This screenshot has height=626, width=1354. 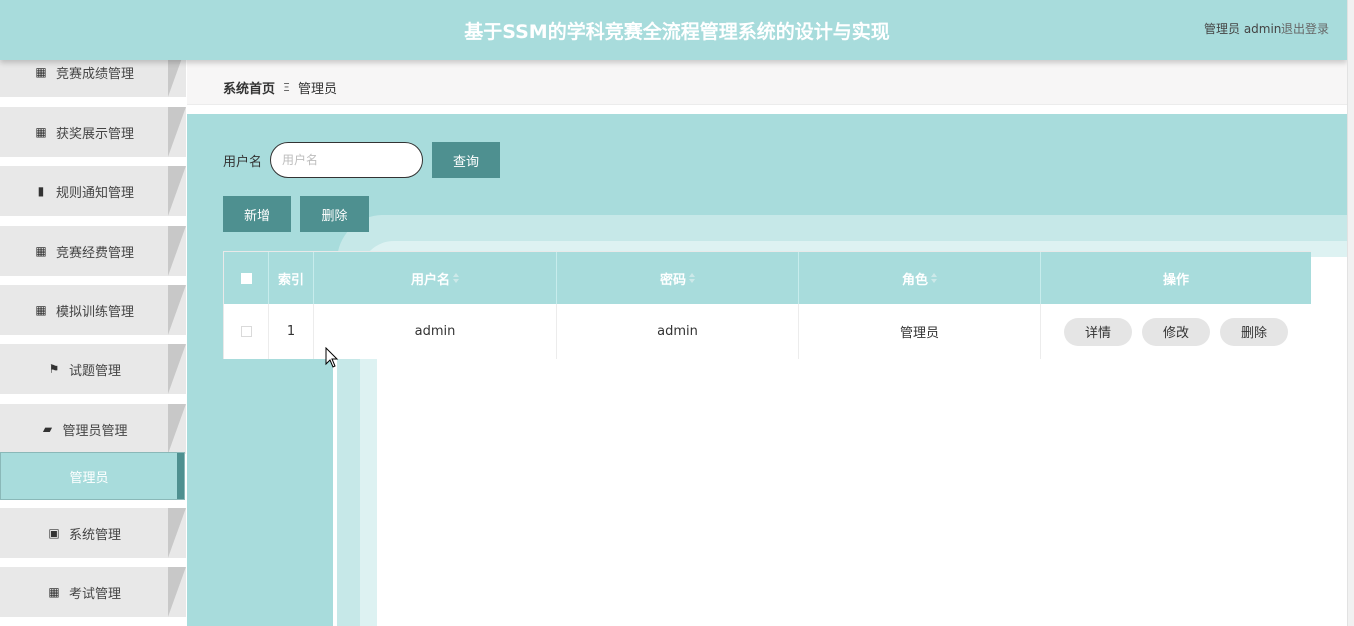 I want to click on mouse-cursor-icon, so click(x=332, y=357).